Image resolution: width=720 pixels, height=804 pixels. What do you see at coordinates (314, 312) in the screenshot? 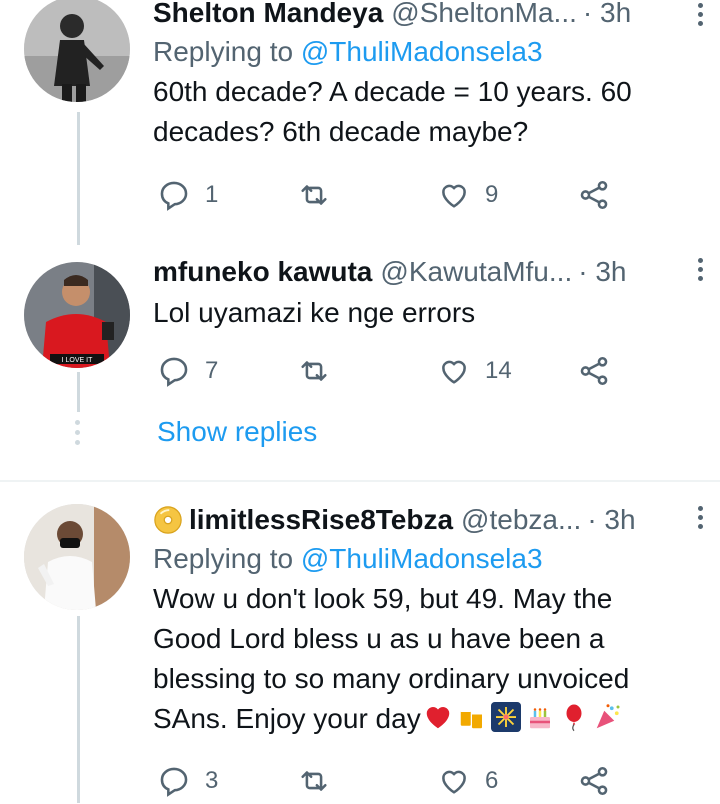
I see `tweet-text: Lol uyamazi ke nge errors` at bounding box center [314, 312].